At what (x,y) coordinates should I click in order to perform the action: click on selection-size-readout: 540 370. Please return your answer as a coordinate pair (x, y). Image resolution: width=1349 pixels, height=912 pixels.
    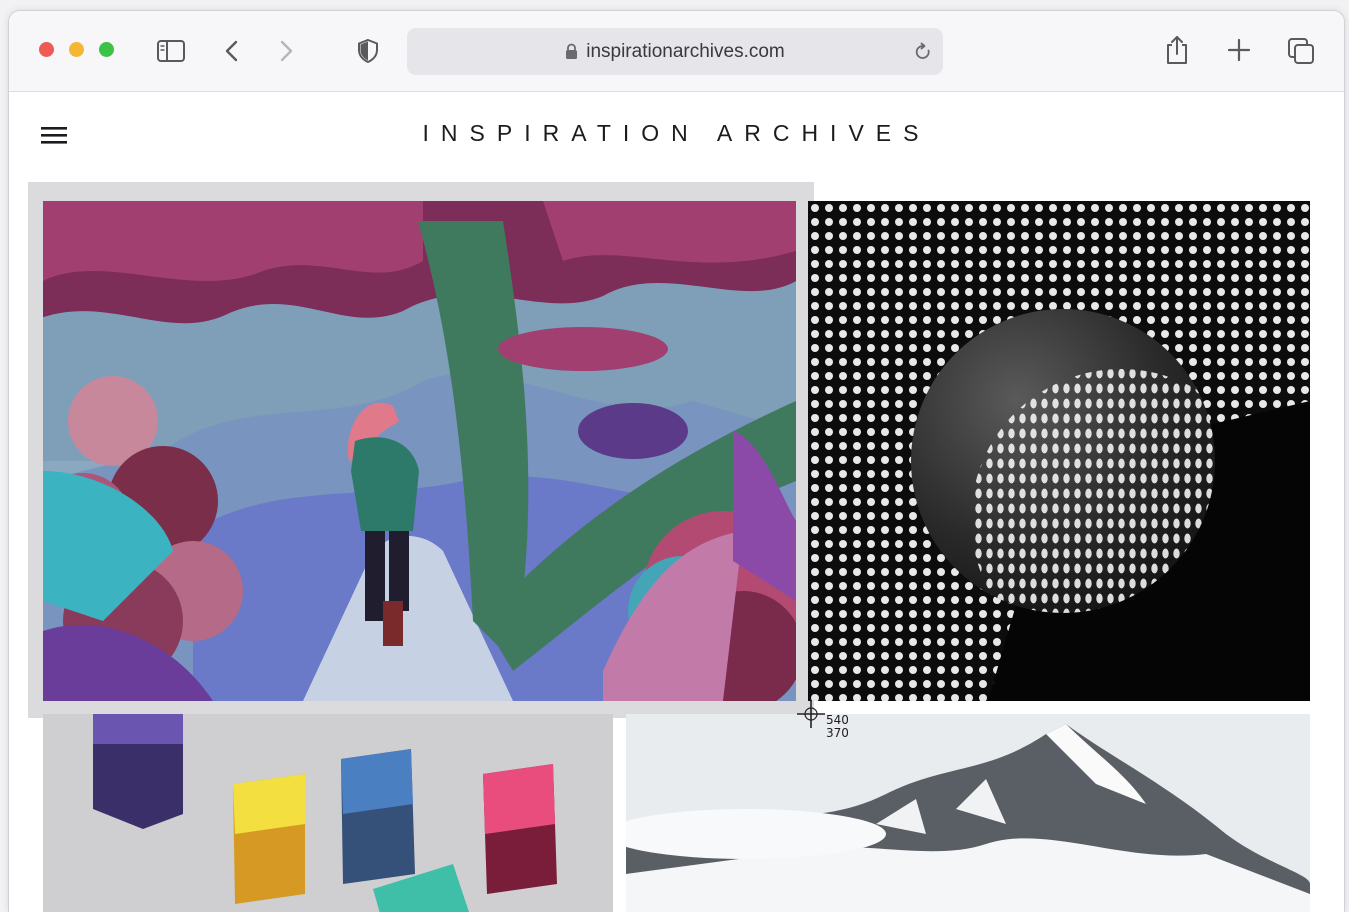
    Looking at the image, I should click on (837, 727).